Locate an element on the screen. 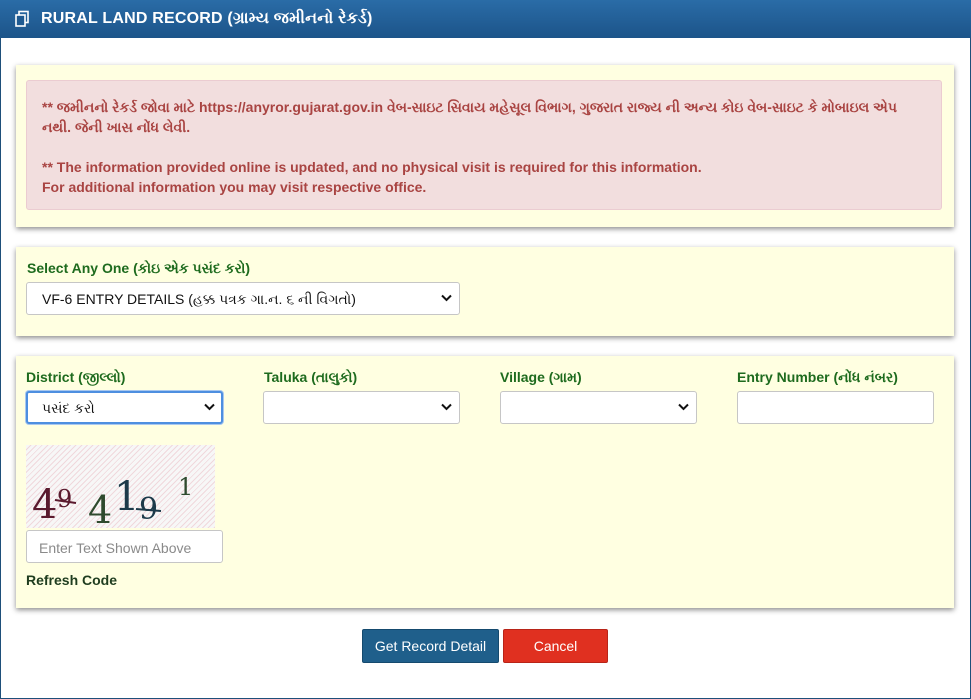  captcha-text-graphic: 4 9 4 1 9 1 is located at coordinates (112, 502).